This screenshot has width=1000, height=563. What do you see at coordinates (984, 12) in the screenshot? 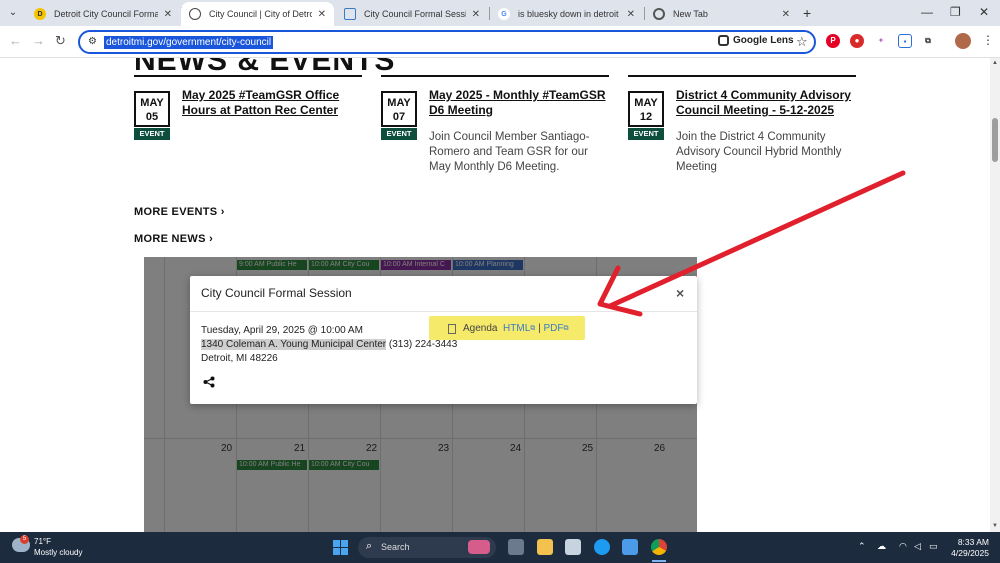
I see `close-window-icon: ✕` at bounding box center [984, 12].